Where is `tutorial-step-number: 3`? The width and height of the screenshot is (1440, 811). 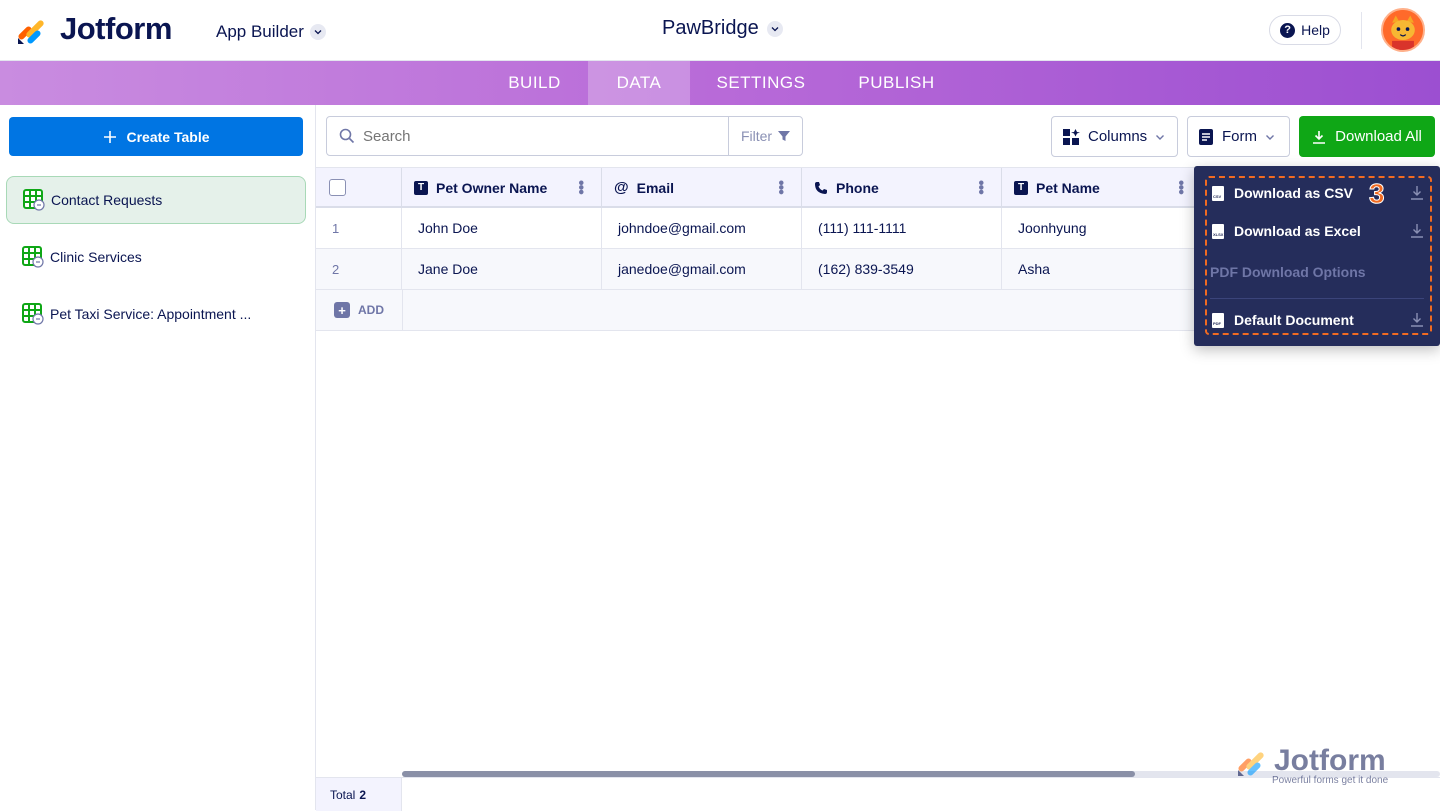
tutorial-step-number: 3 is located at coordinates (1377, 194).